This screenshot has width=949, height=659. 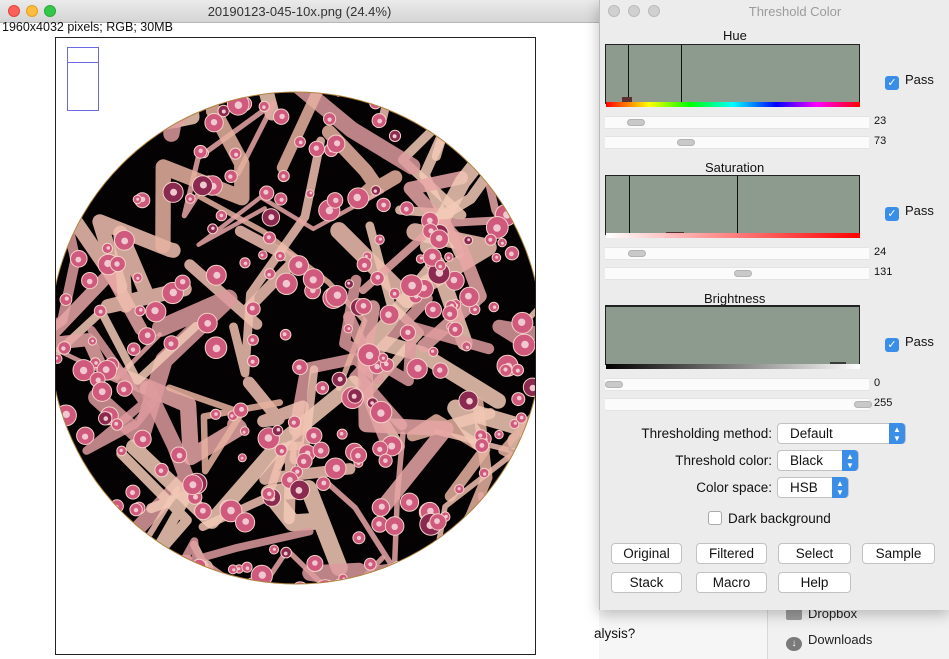 I want to click on saturation-min-value: 24, so click(x=880, y=252).